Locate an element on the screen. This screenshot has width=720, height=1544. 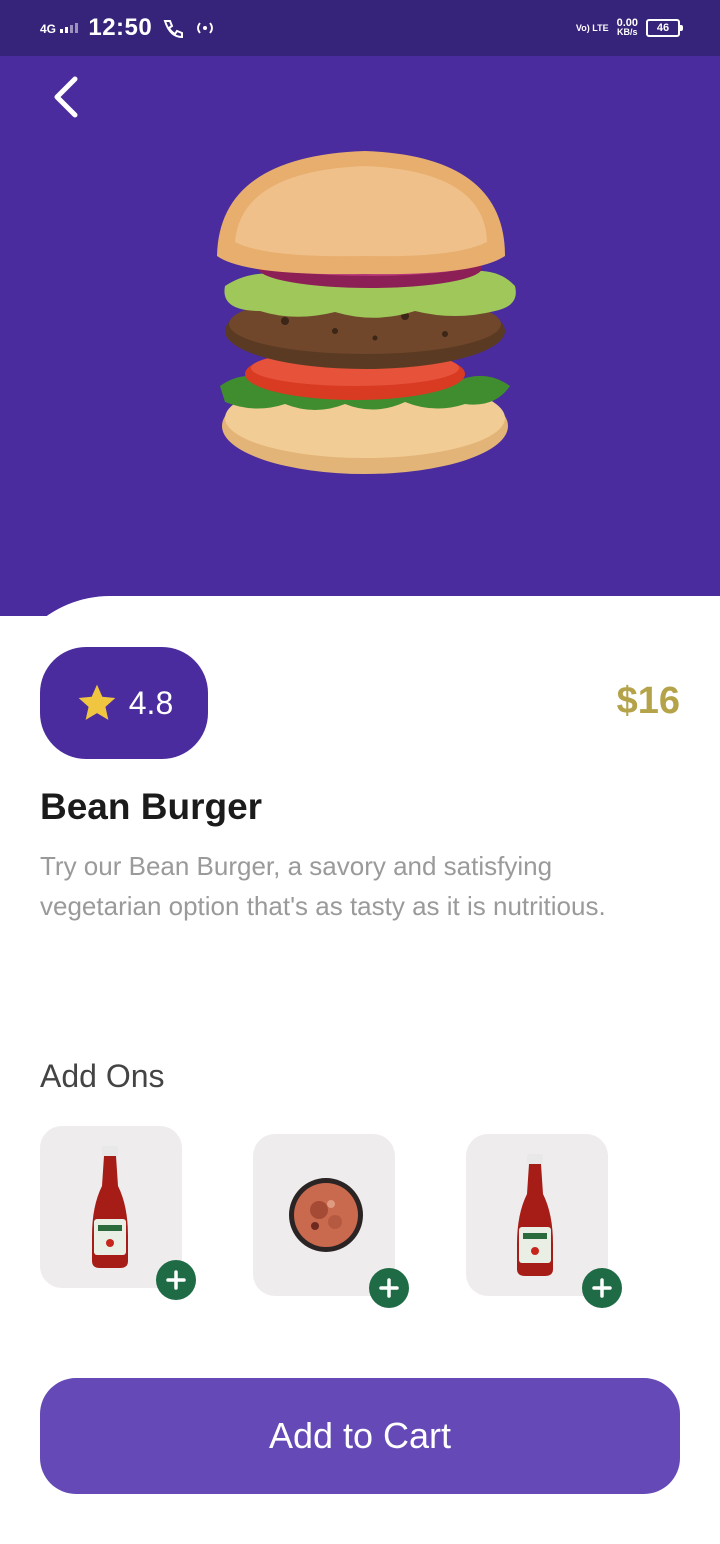
rating-value: 4.8 is located at coordinates (151, 702).